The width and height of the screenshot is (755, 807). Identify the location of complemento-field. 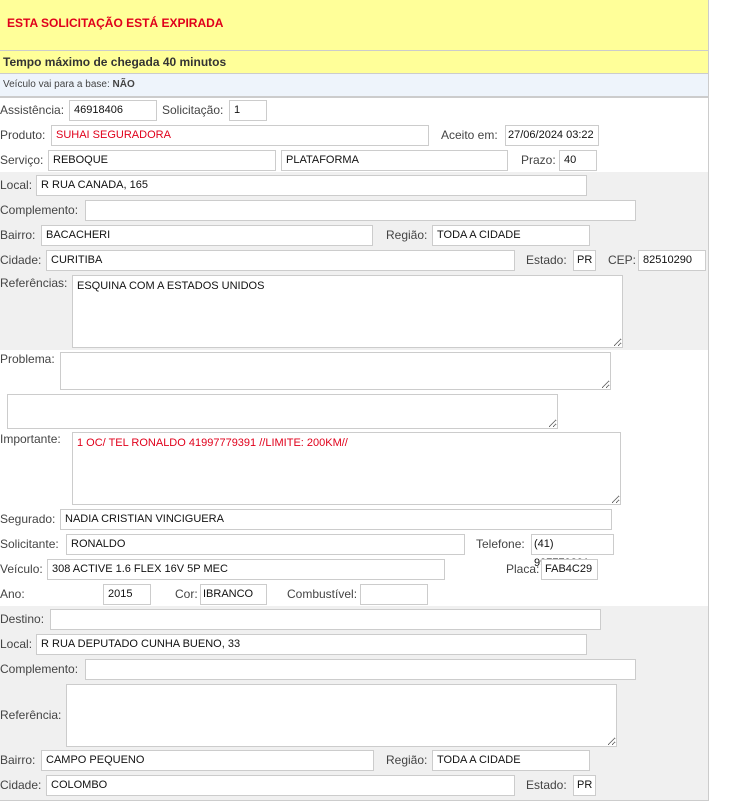
(360, 210).